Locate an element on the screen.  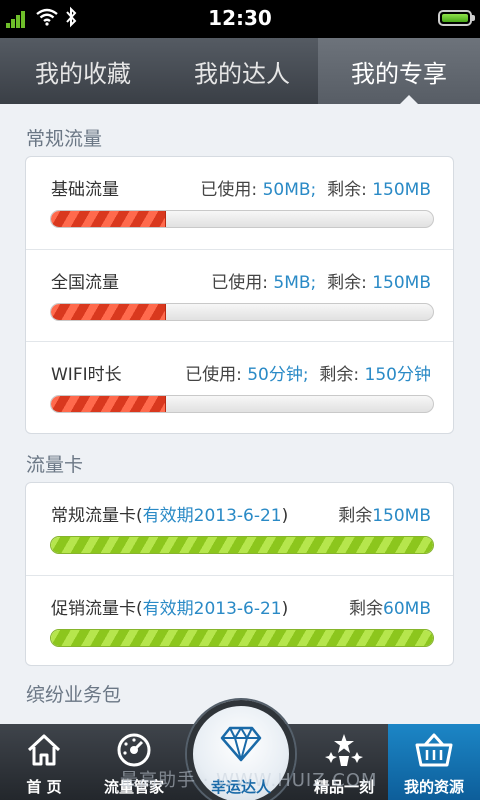
section-title-regular-traffic: 常规流量 is located at coordinates (64, 139).